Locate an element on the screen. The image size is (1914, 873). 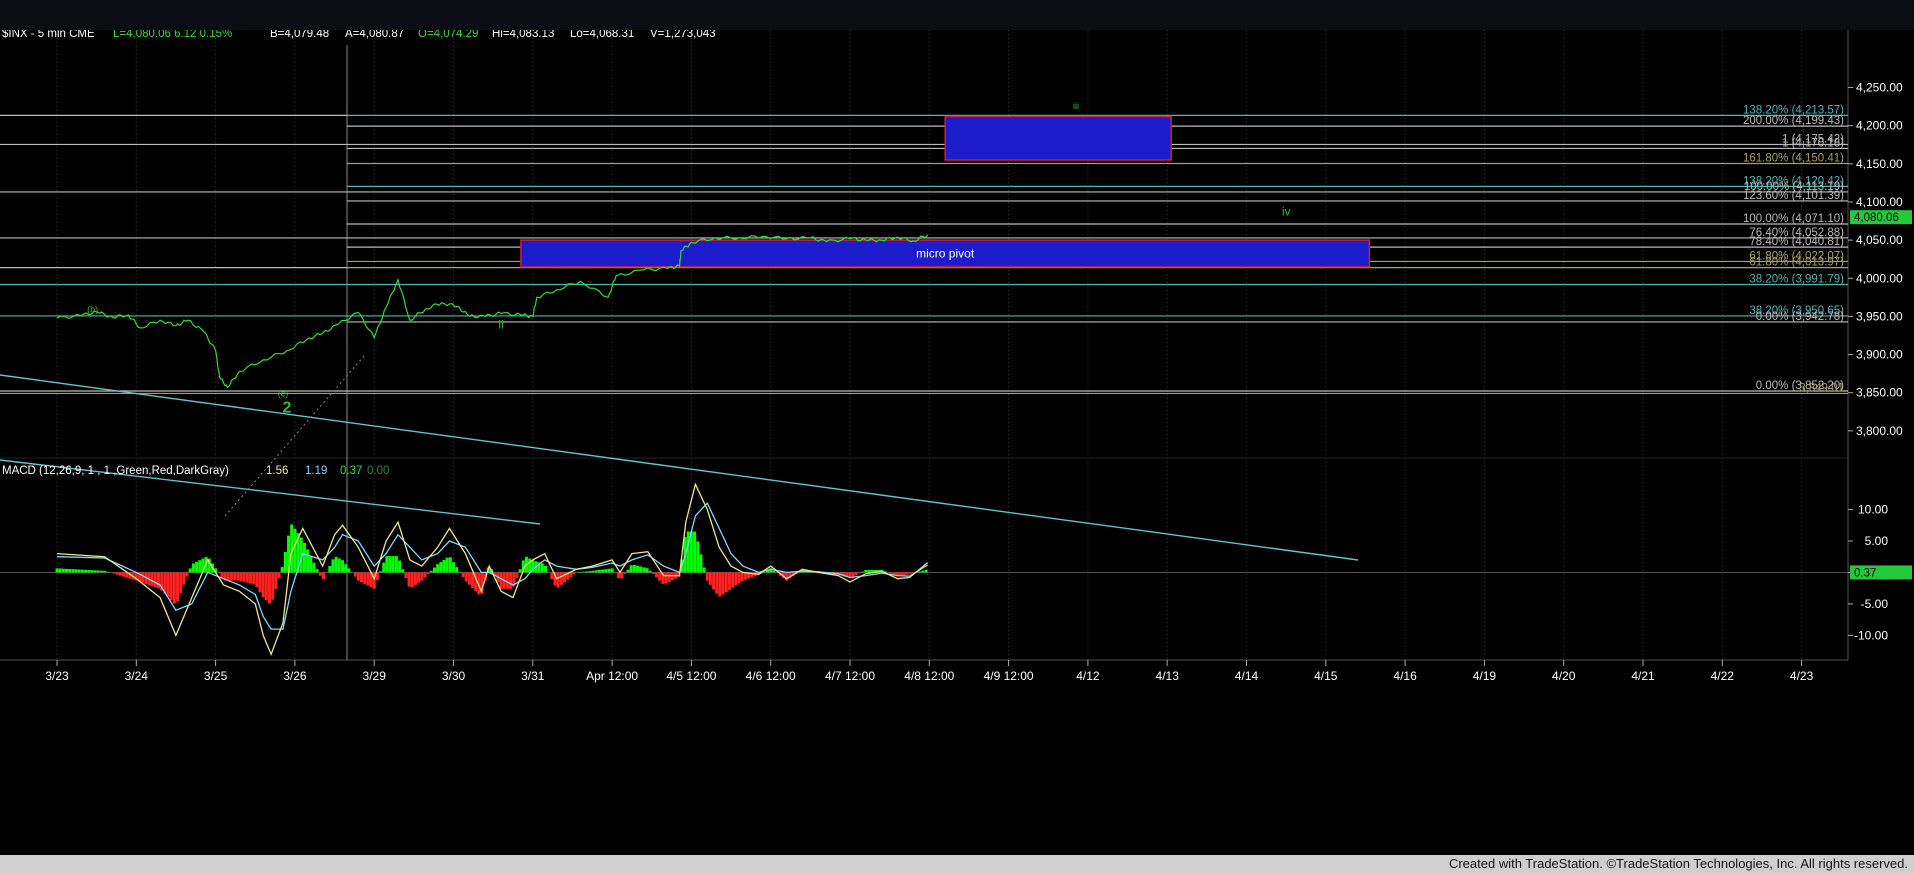
wave-label: ii is located at coordinates (500, 325).